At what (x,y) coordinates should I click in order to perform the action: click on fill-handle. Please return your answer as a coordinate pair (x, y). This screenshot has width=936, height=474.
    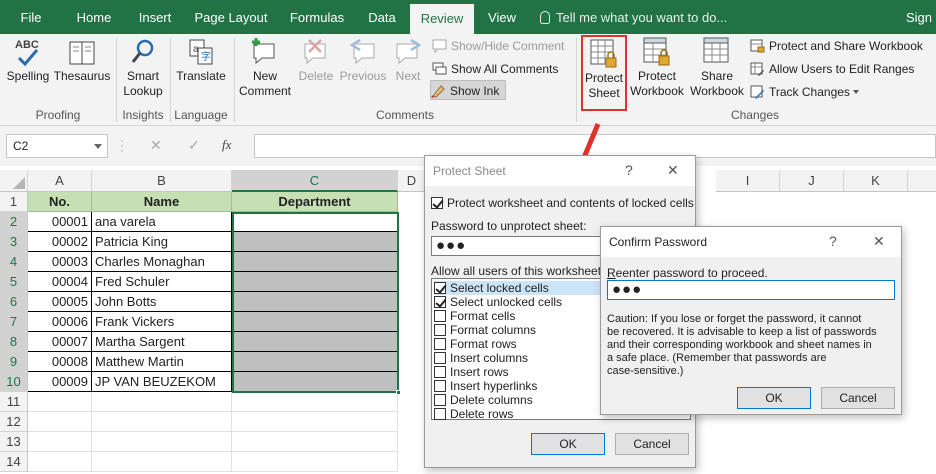
    Looking at the image, I should click on (398, 392).